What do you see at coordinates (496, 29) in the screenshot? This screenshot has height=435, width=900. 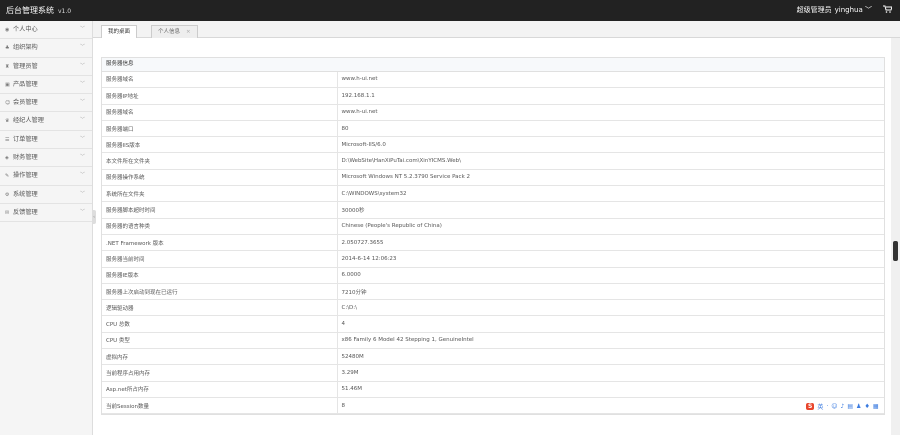 I see `tabs-bar: 我的桌面 个人信息 ×` at bounding box center [496, 29].